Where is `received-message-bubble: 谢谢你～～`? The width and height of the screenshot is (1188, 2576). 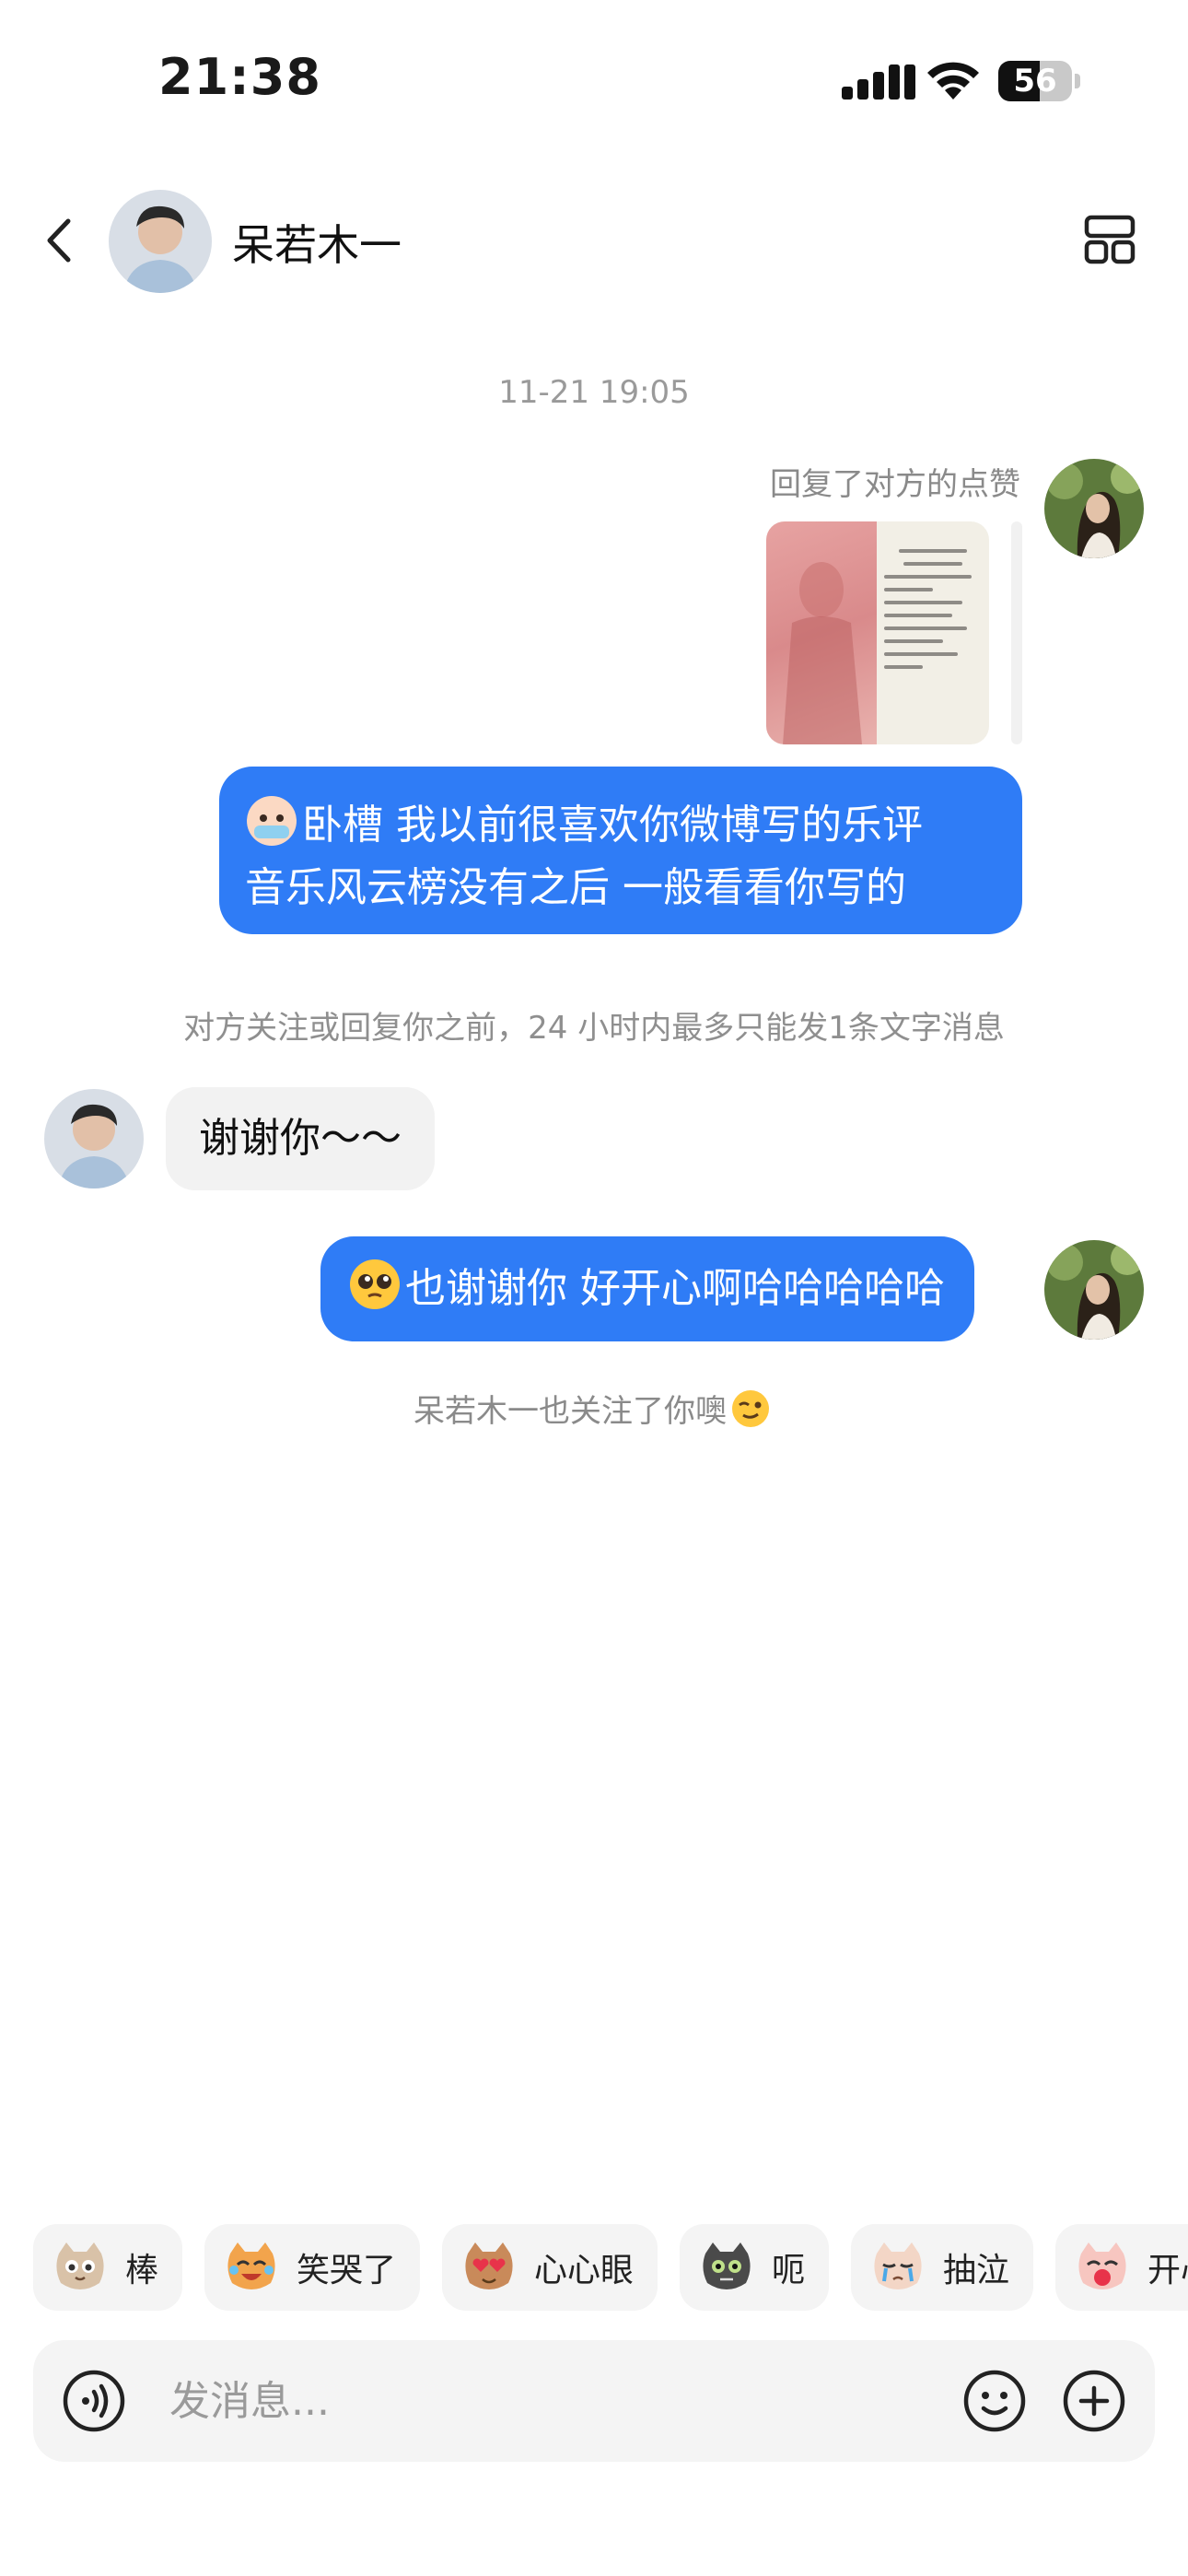 received-message-bubble: 谢谢你～～ is located at coordinates (300, 1138).